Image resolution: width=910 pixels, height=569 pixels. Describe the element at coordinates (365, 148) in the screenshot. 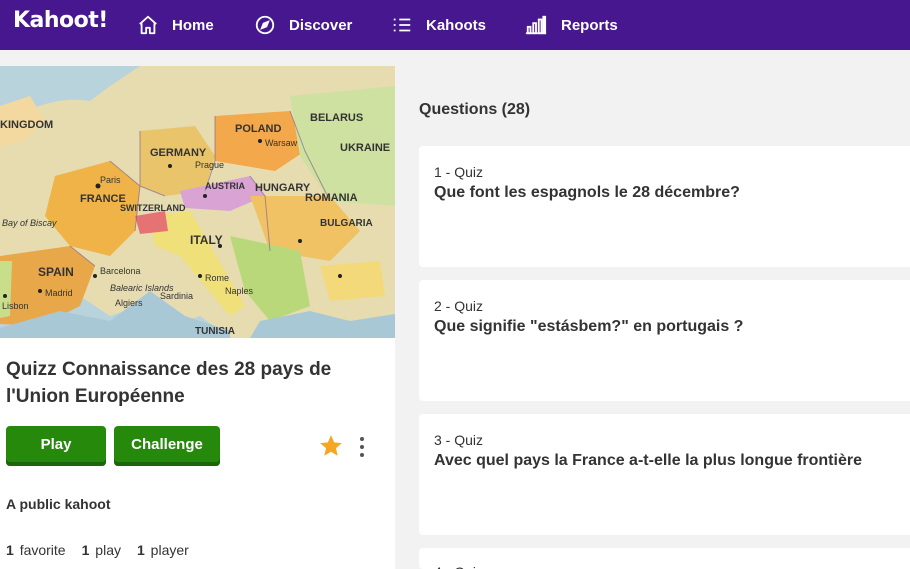

I see `map-label-ukraine: UKRAINE` at that location.